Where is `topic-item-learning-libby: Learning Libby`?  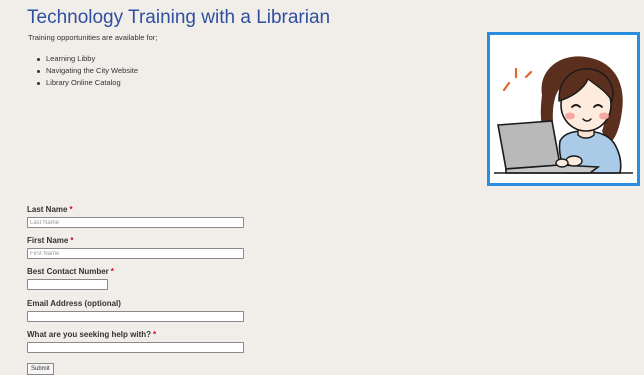 topic-item-learning-libby: Learning Libby is located at coordinates (87, 59).